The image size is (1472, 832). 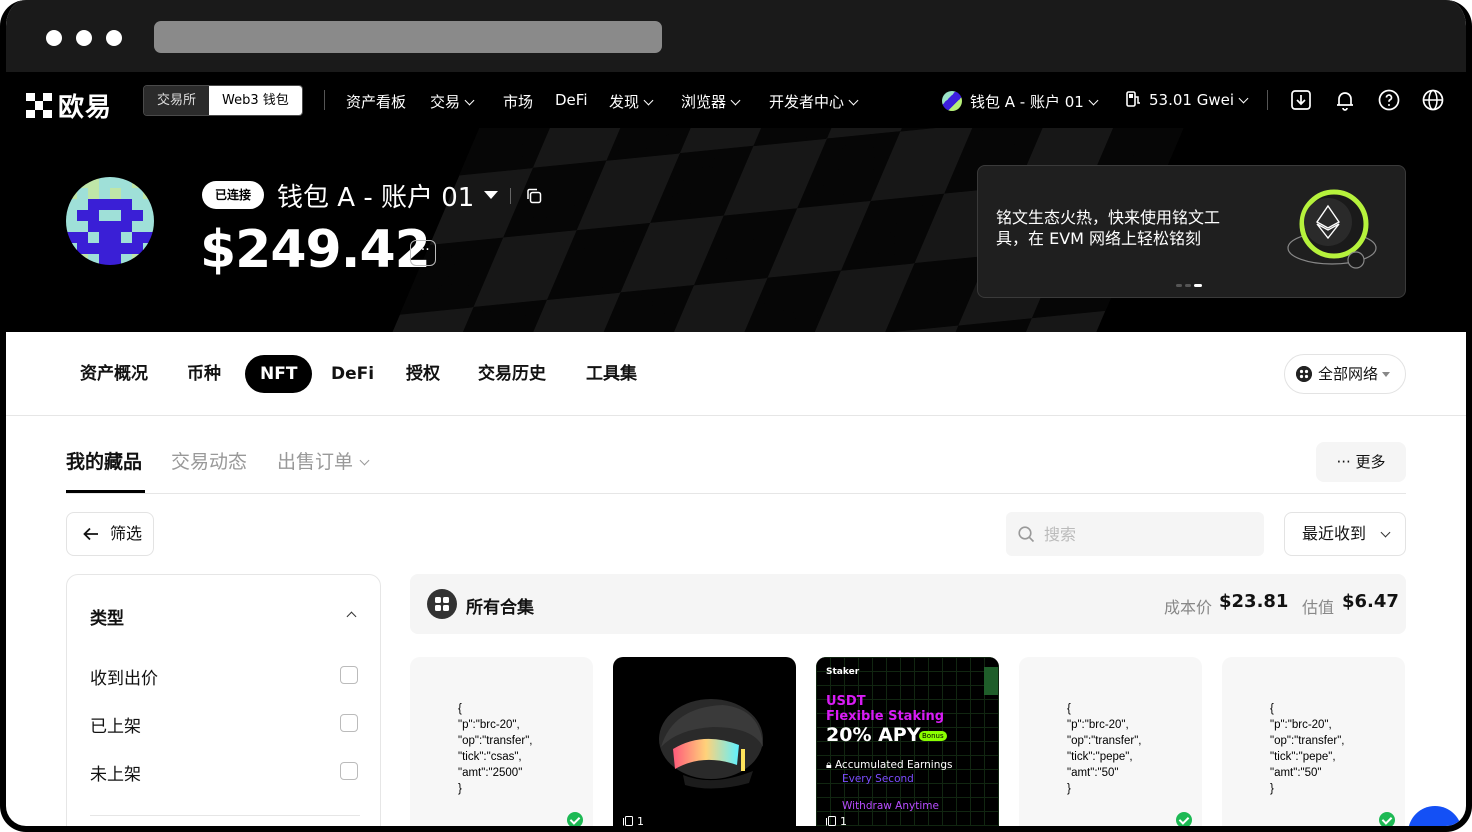 What do you see at coordinates (209, 460) in the screenshot?
I see `subtab-activity: 交易动态` at bounding box center [209, 460].